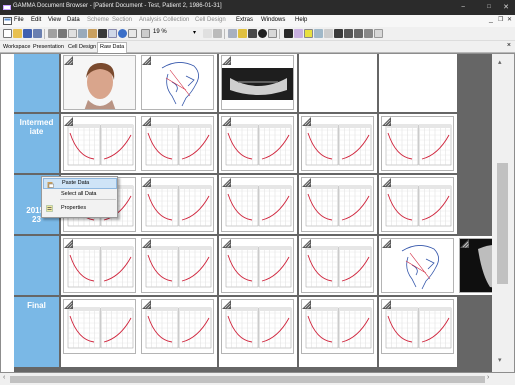 The width and height of the screenshot is (515, 385). Describe the element at coordinates (82, 33) in the screenshot. I see `copy-icon` at that location.